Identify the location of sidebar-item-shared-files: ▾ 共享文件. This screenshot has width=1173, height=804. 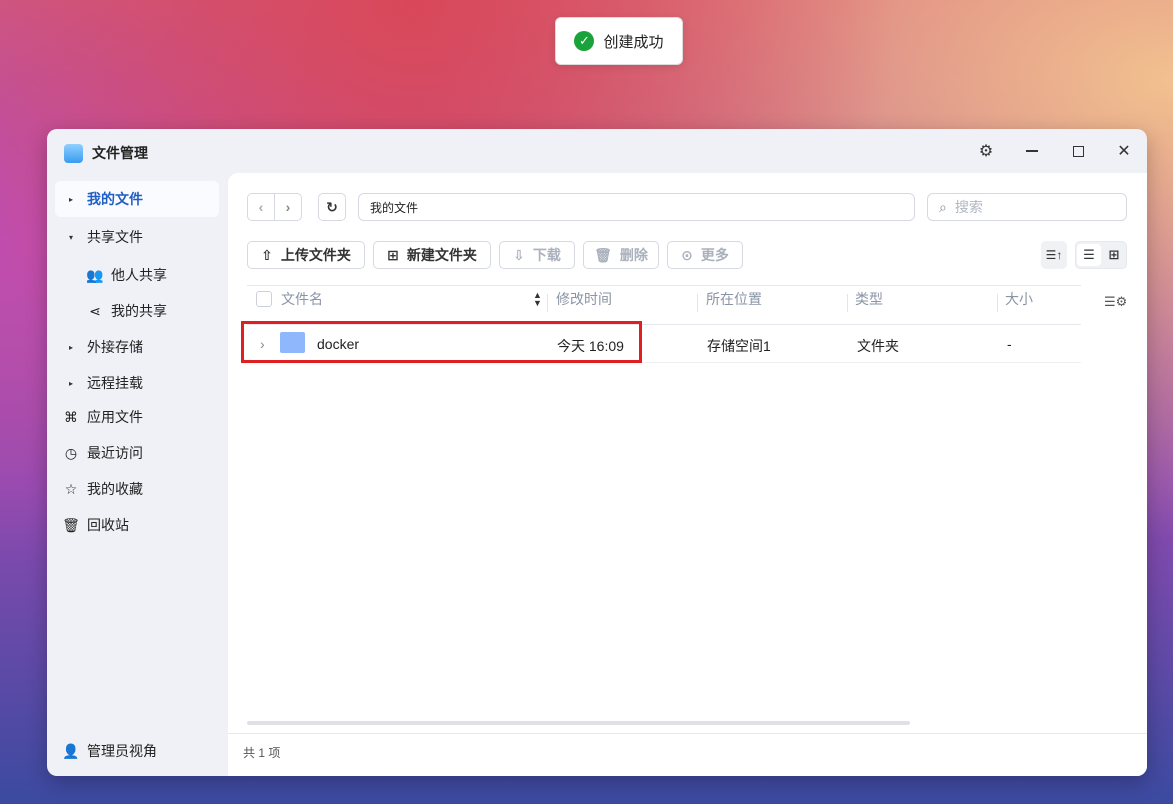
(137, 237).